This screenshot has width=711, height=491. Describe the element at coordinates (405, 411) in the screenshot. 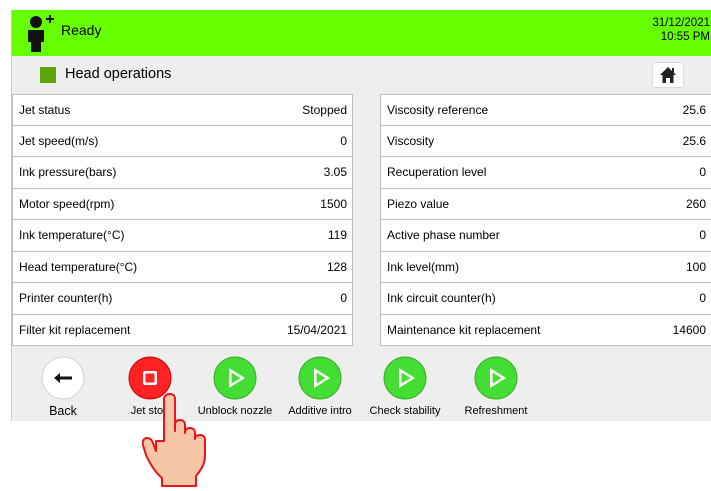

I see `check-stability-label: Check stability` at that location.